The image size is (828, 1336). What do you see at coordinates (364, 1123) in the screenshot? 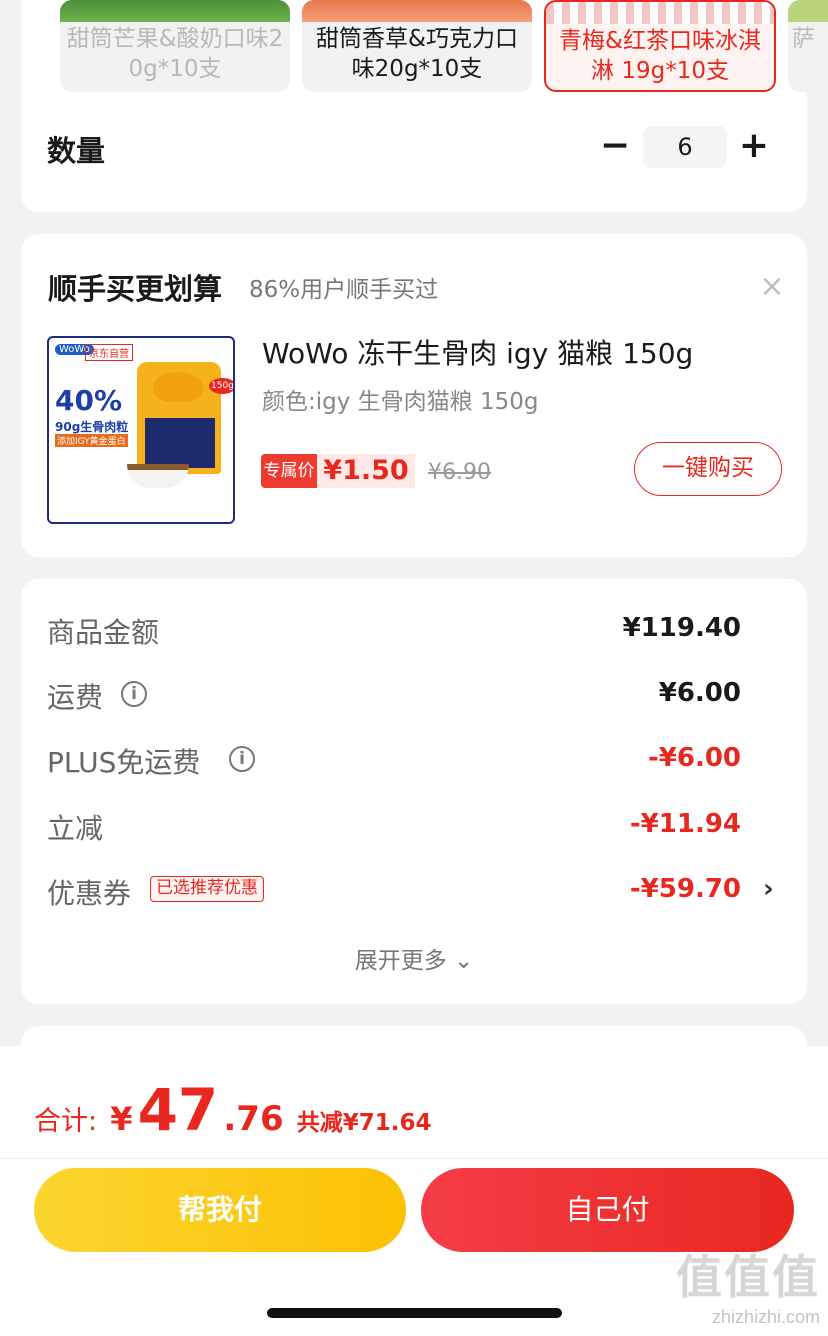
I see `total-saved: 共减¥71.64` at bounding box center [364, 1123].